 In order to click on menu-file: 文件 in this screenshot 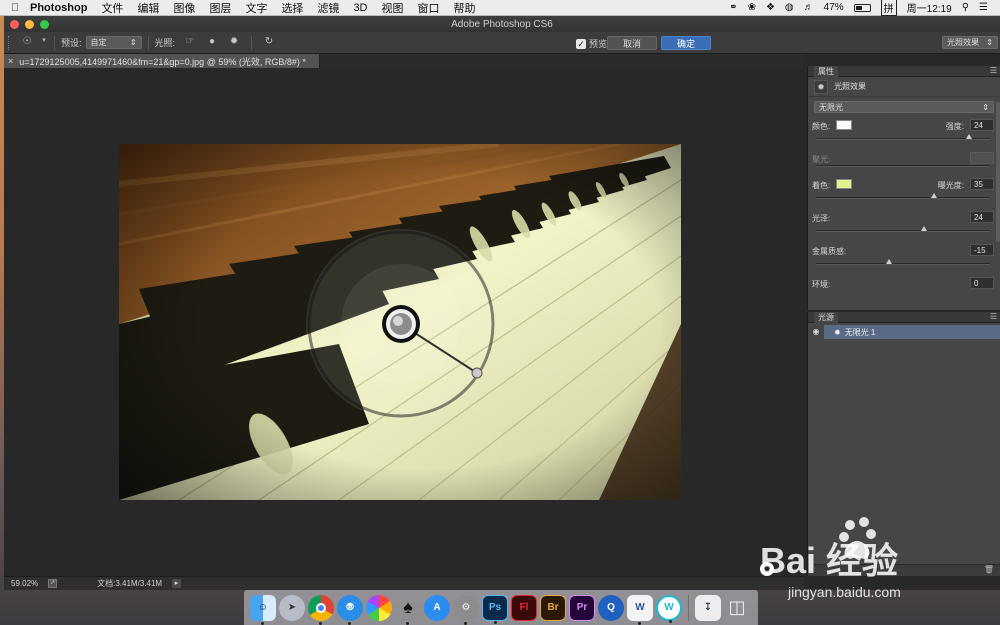, I will do `click(112, 8)`.